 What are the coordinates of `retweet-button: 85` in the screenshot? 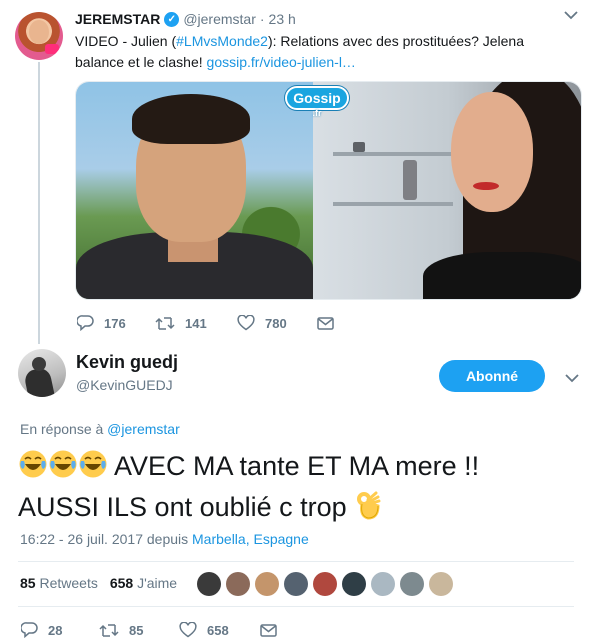 It's located at (139, 630).